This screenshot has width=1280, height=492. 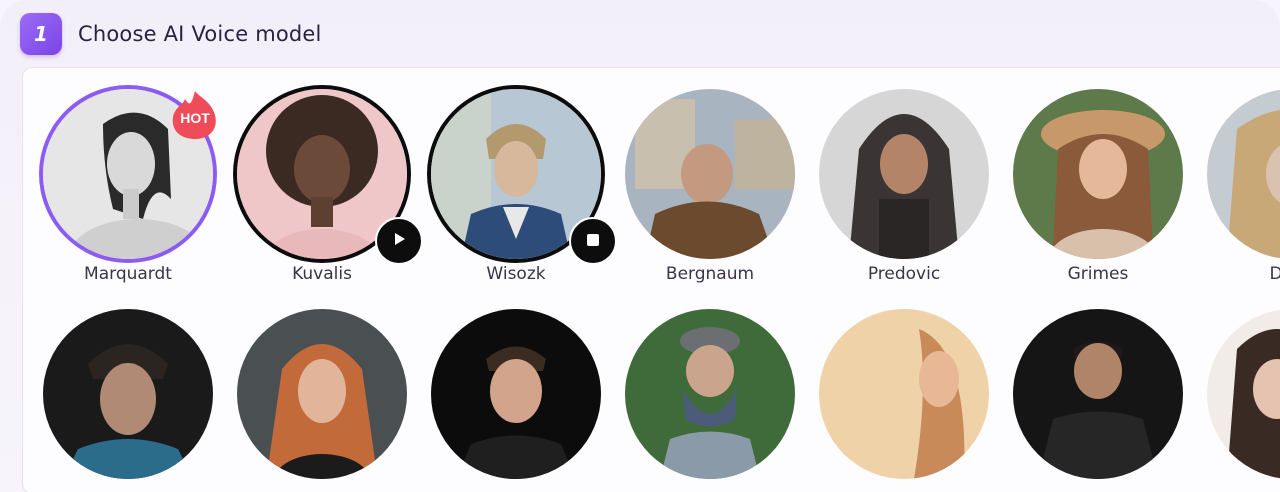 I want to click on hot-badge: HOT, so click(x=195, y=114).